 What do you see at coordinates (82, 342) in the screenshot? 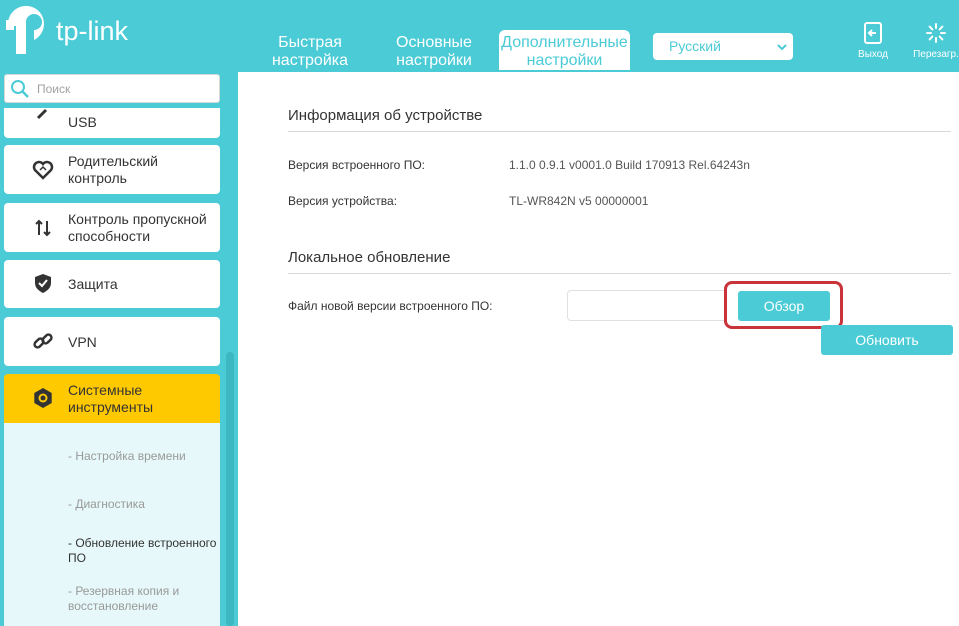
I see `sidebar-item-vpn-label: VPN` at bounding box center [82, 342].